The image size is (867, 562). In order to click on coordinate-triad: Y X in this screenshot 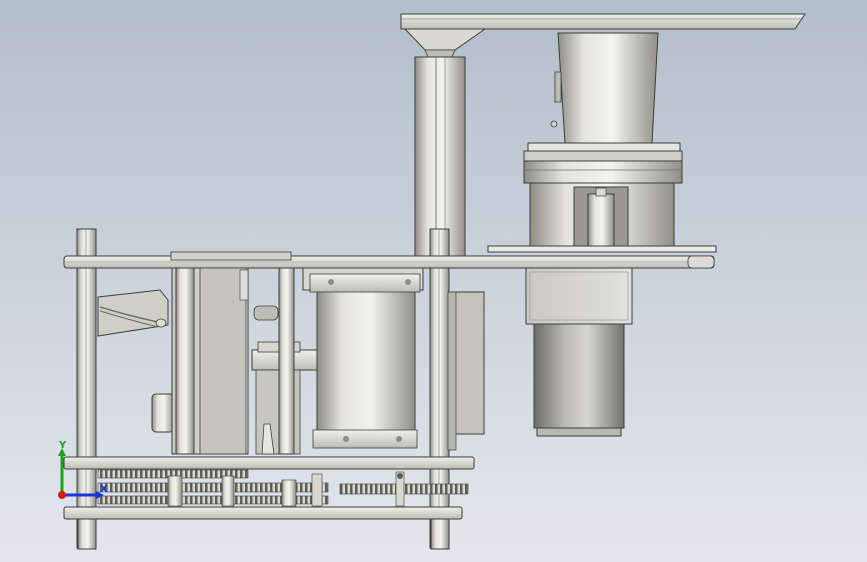, I will do `click(85, 475)`.